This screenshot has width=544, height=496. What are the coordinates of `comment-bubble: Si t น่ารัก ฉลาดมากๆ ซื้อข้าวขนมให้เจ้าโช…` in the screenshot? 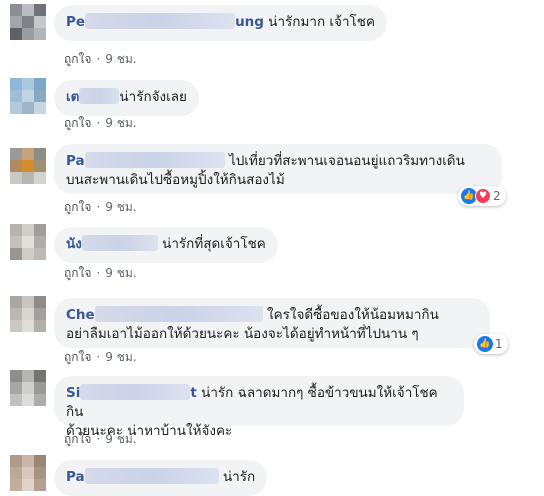 It's located at (259, 407).